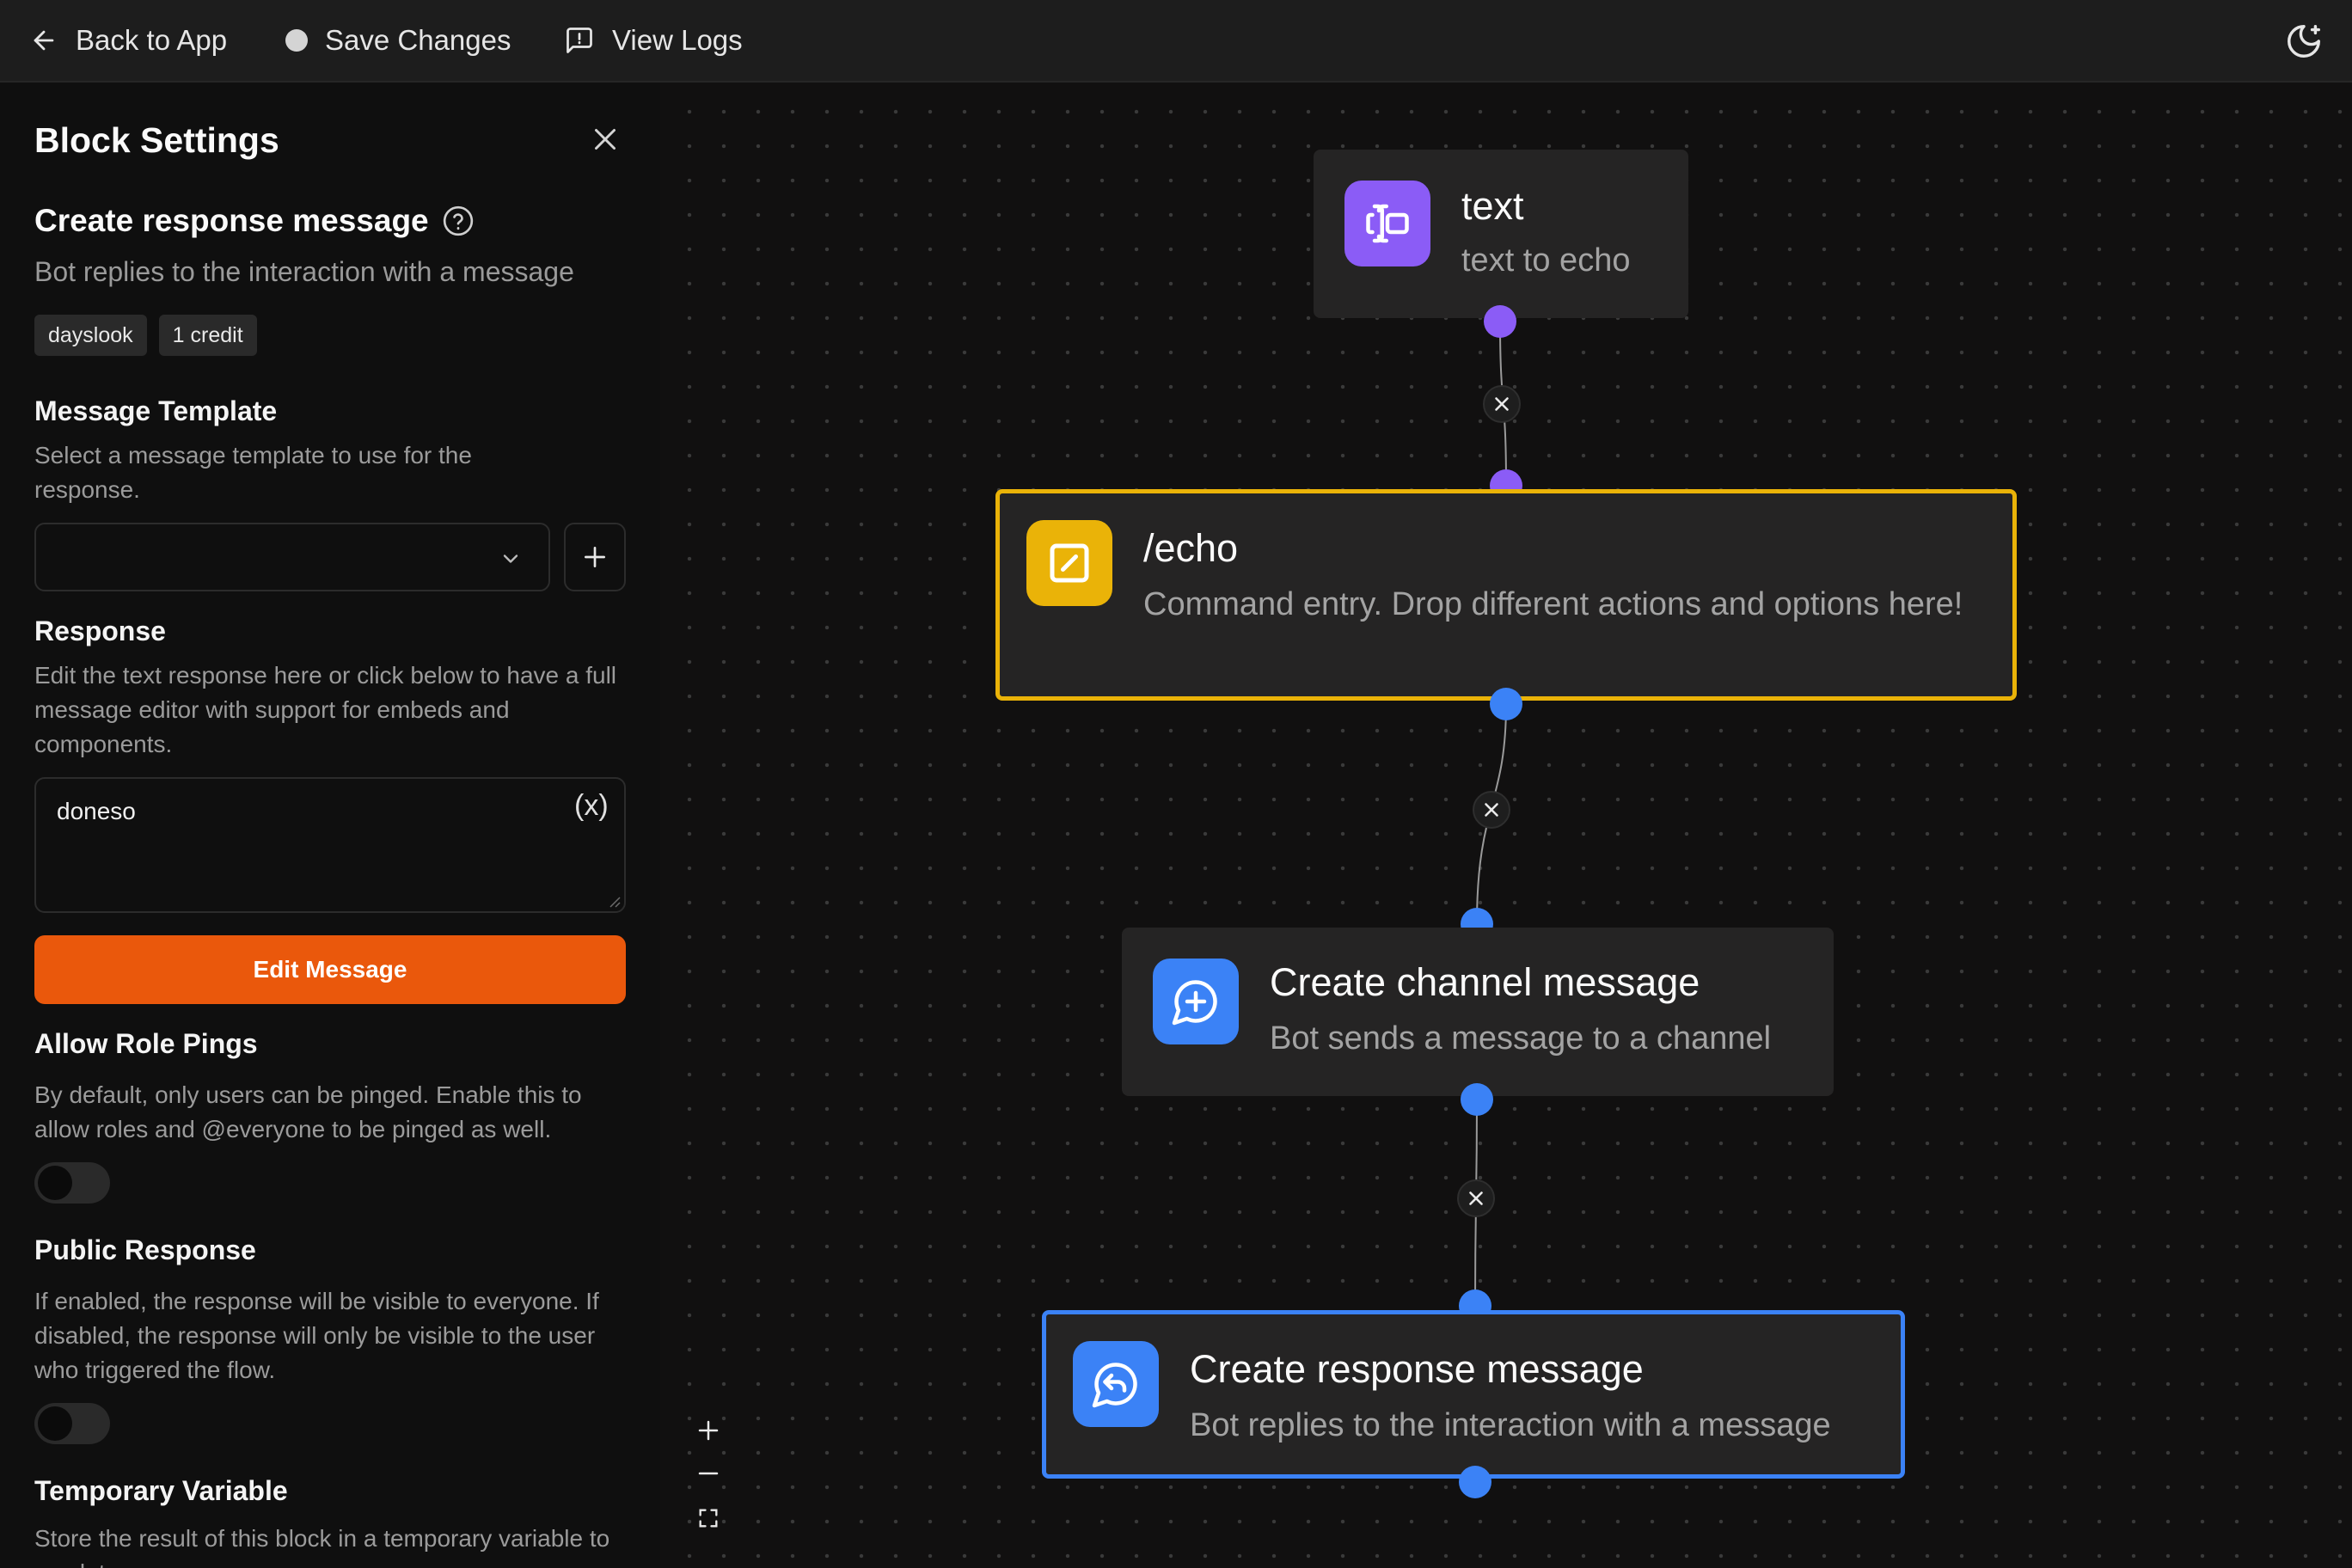 Image resolution: width=2352 pixels, height=1568 pixels. Describe the element at coordinates (330, 845) in the screenshot. I see `response-textarea: doneso` at that location.